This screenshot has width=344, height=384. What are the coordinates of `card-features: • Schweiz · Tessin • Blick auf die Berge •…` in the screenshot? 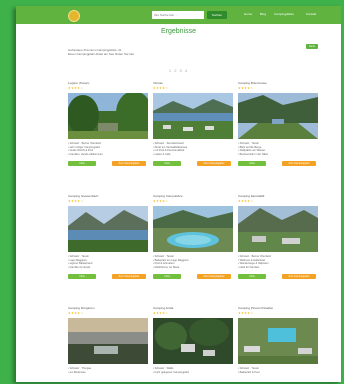 It's located at (253, 149).